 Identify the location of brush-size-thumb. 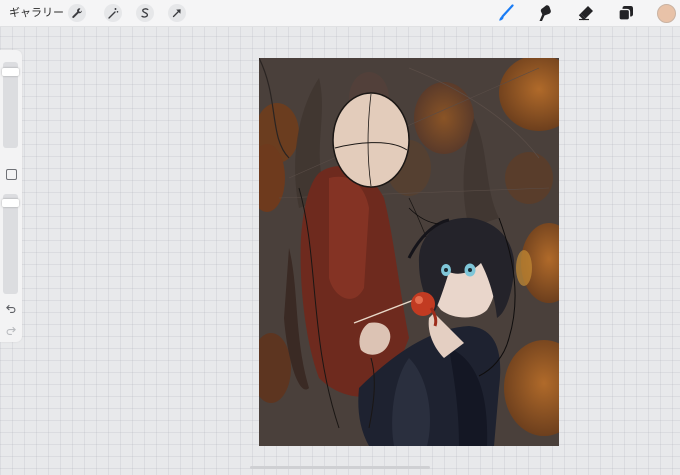
(10, 72).